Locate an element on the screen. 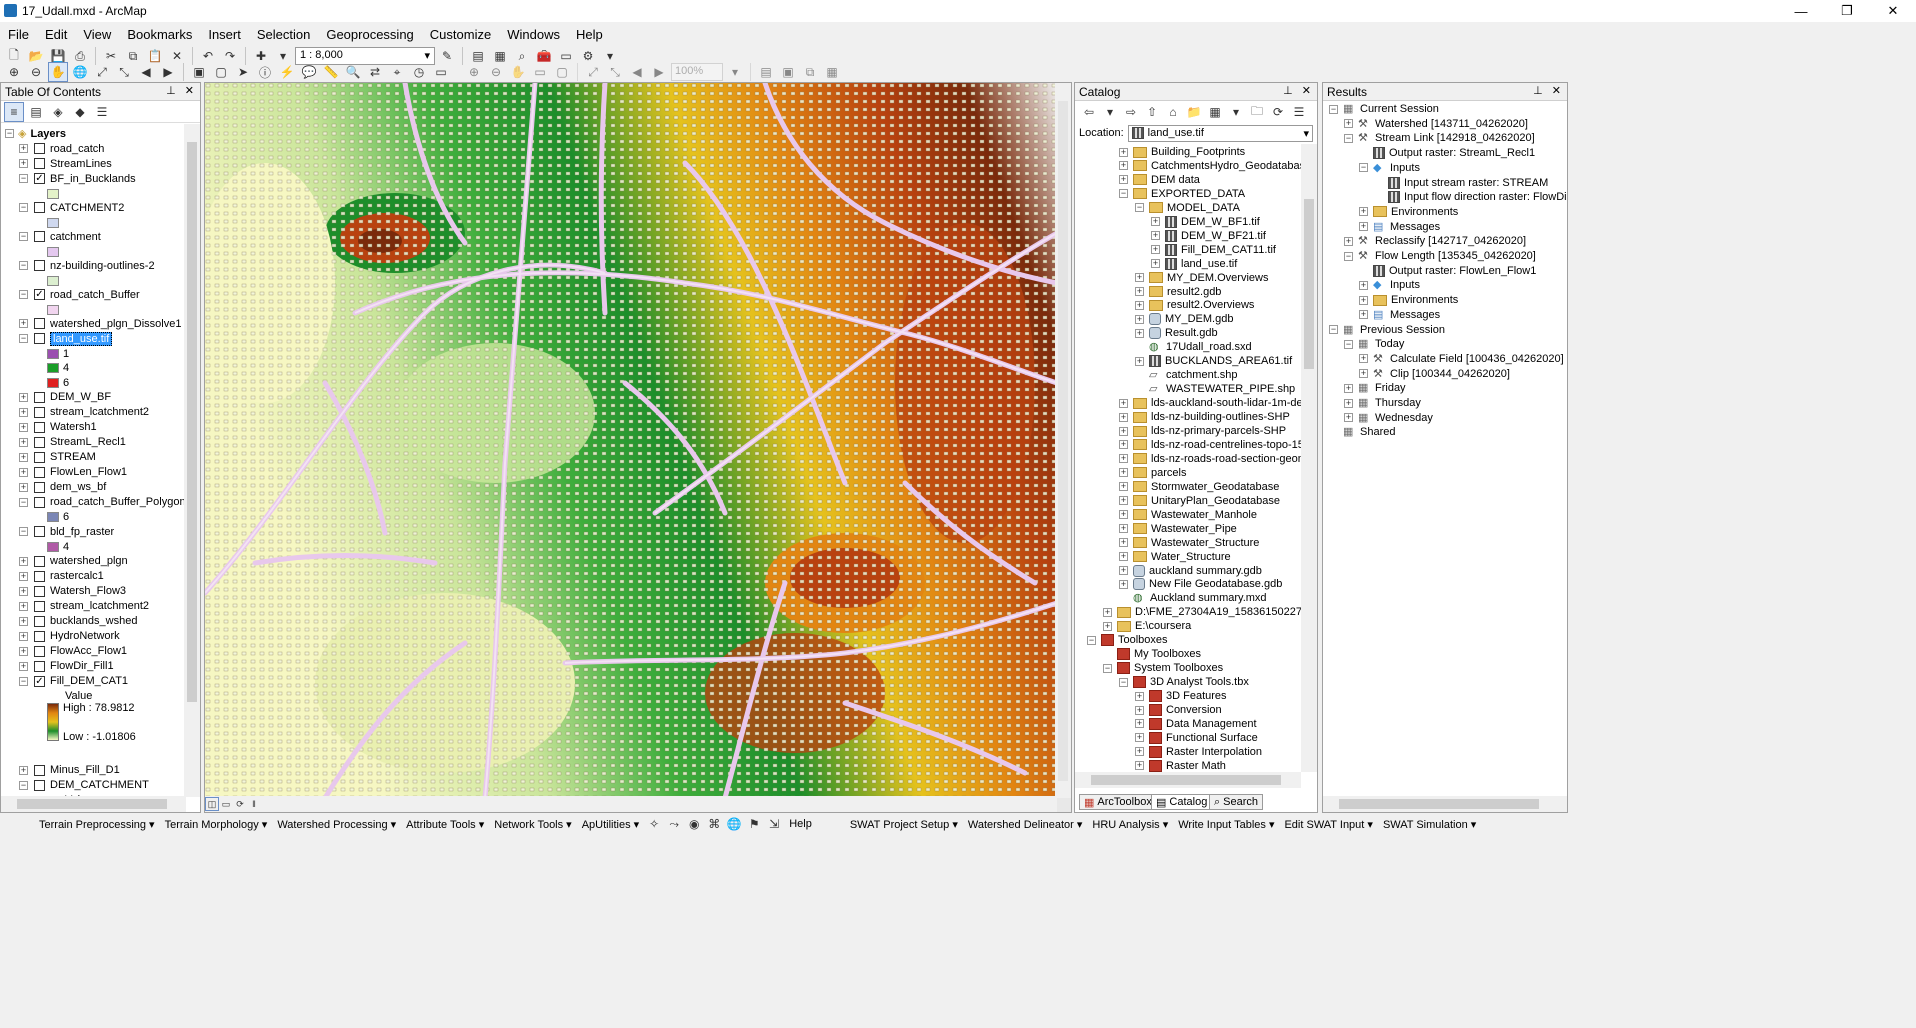  results-item: + ▤ Messages is located at coordinates (1399, 315).